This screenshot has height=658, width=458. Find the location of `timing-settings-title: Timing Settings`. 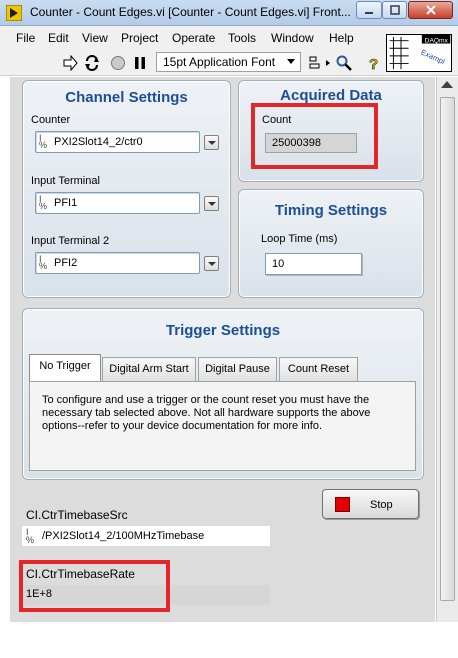

timing-settings-title: Timing Settings is located at coordinates (331, 210).